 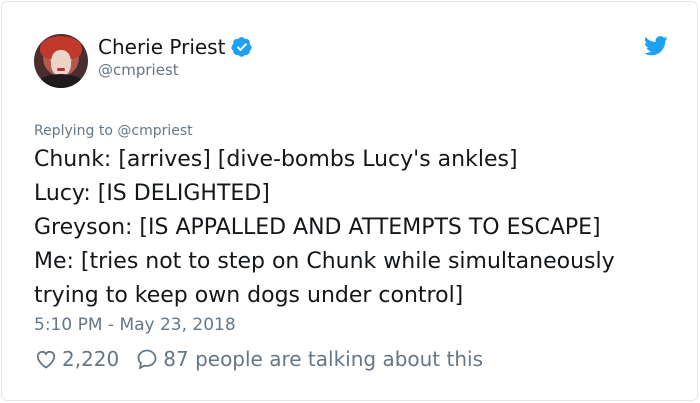 I want to click on author-name: Cherie Priest, so click(x=161, y=47).